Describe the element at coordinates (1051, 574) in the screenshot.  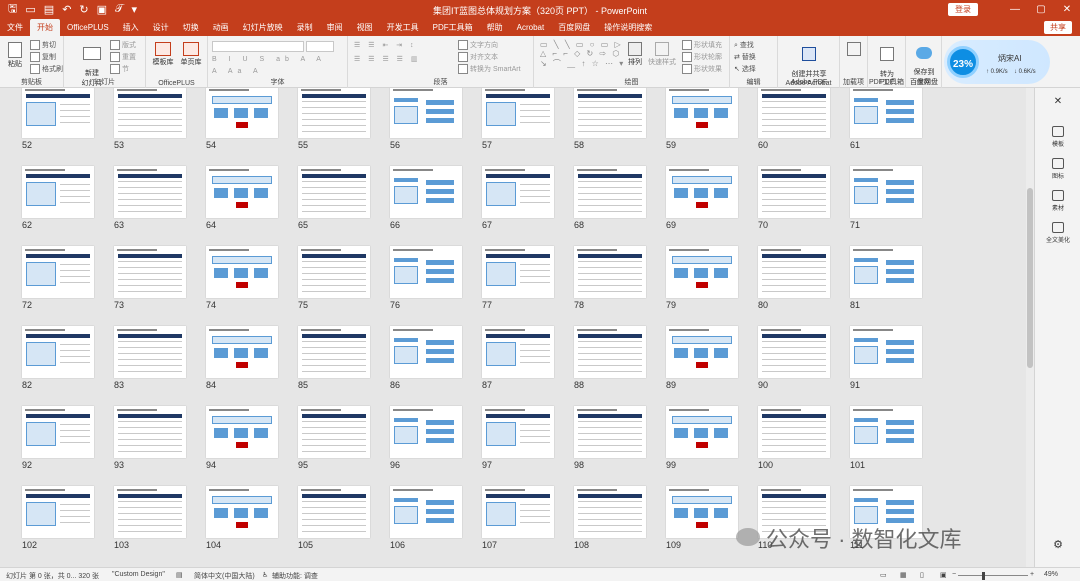
I see `zoom-level: 49%` at that location.